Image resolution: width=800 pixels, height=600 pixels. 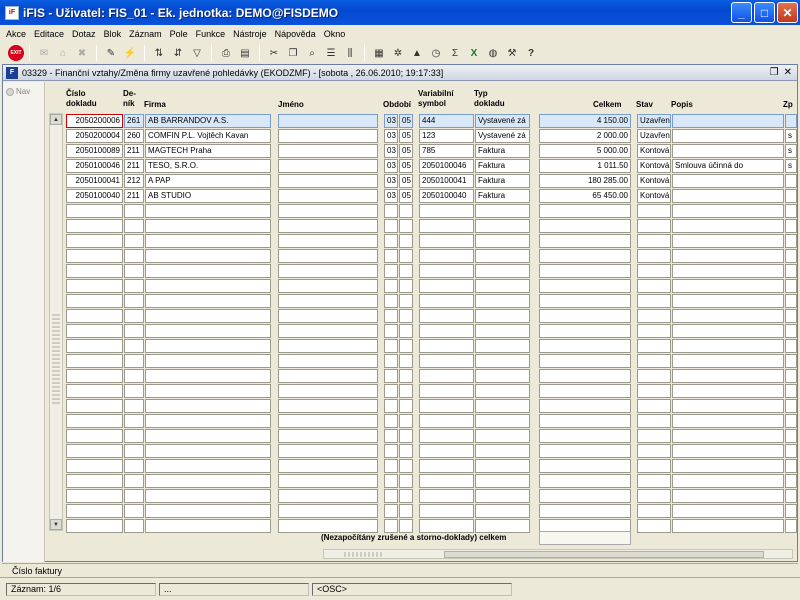 I want to click on cell-typ: Vystavené zá, so click(x=502, y=136).